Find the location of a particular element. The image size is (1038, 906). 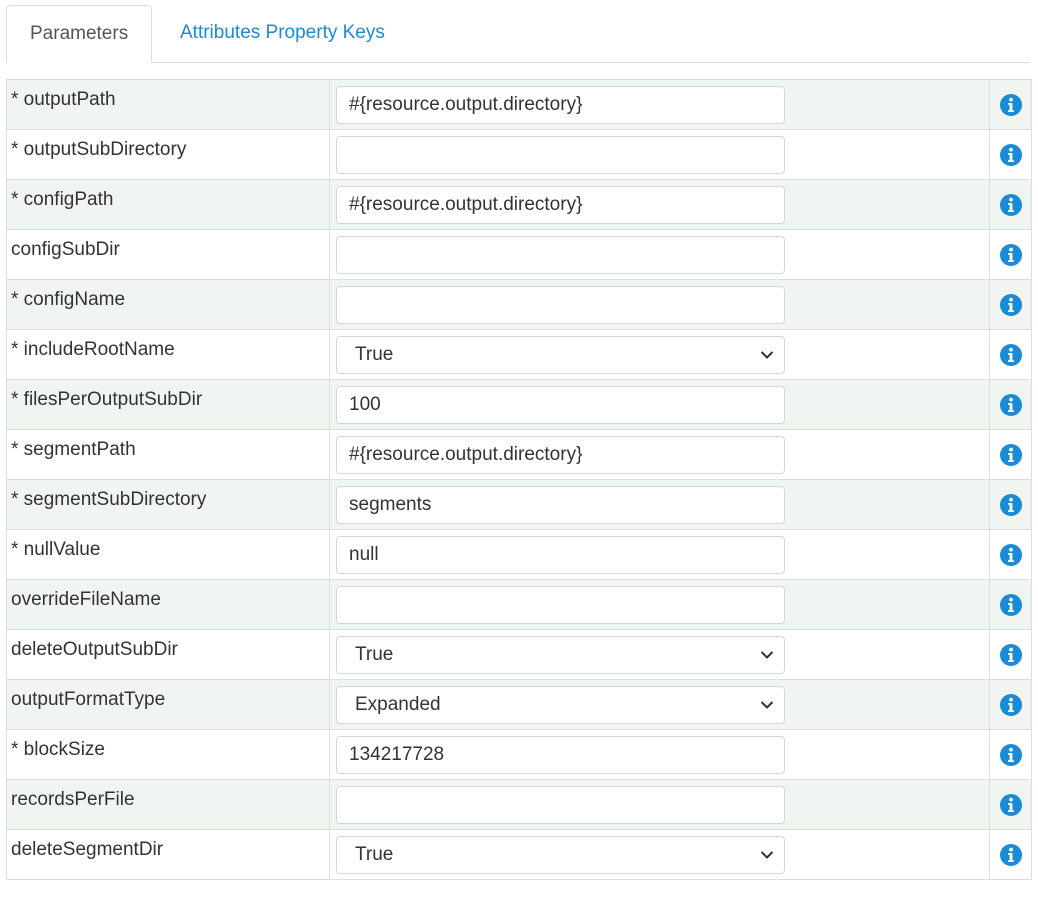

parameter-row: * outputSubDirectory is located at coordinates (519, 154).